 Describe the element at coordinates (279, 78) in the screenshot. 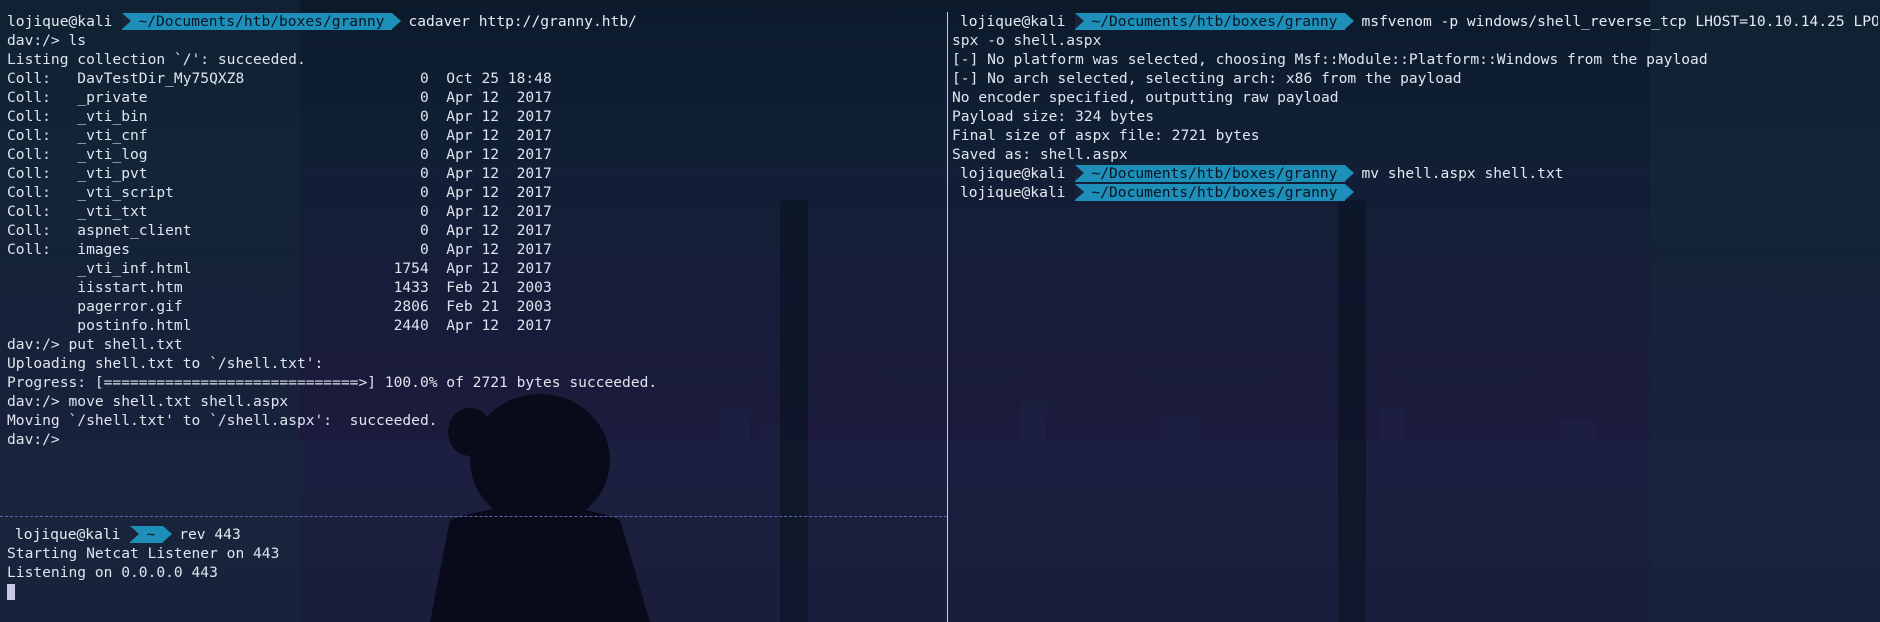

I see `output-line: Coll: DavTestDir_My75QXZ8 0 Oct 25 18:48` at that location.